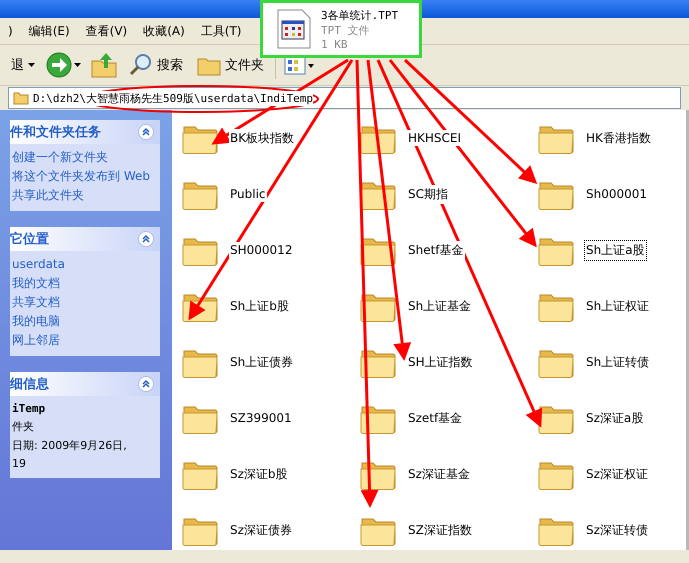 The height and width of the screenshot is (563, 689). I want to click on panel-link: 网上邻居, so click(84, 340).